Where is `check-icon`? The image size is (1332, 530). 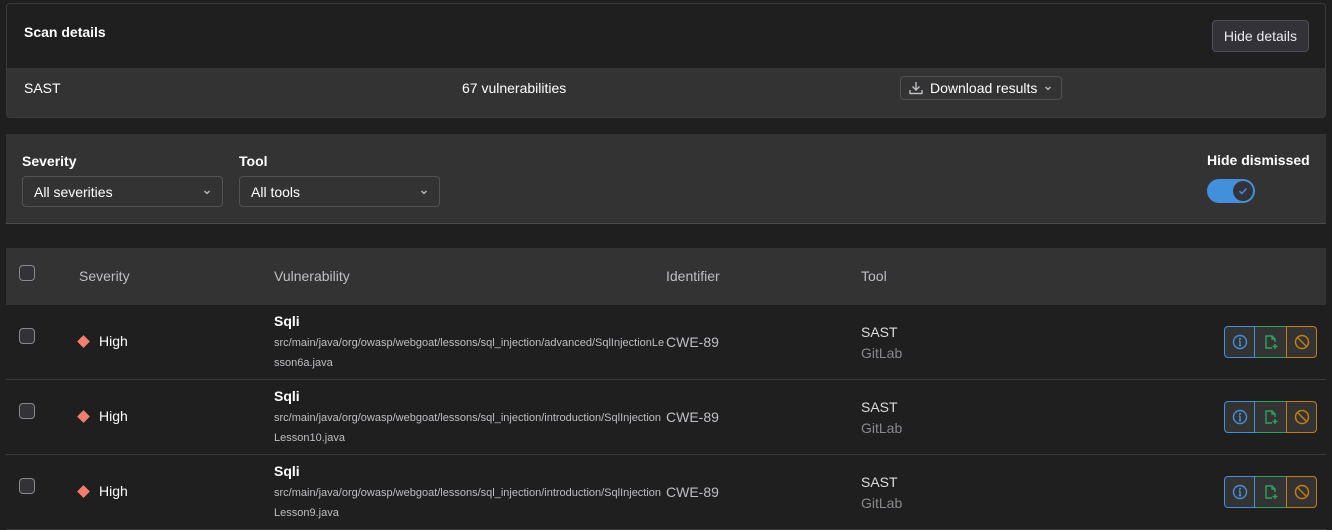 check-icon is located at coordinates (1243, 191).